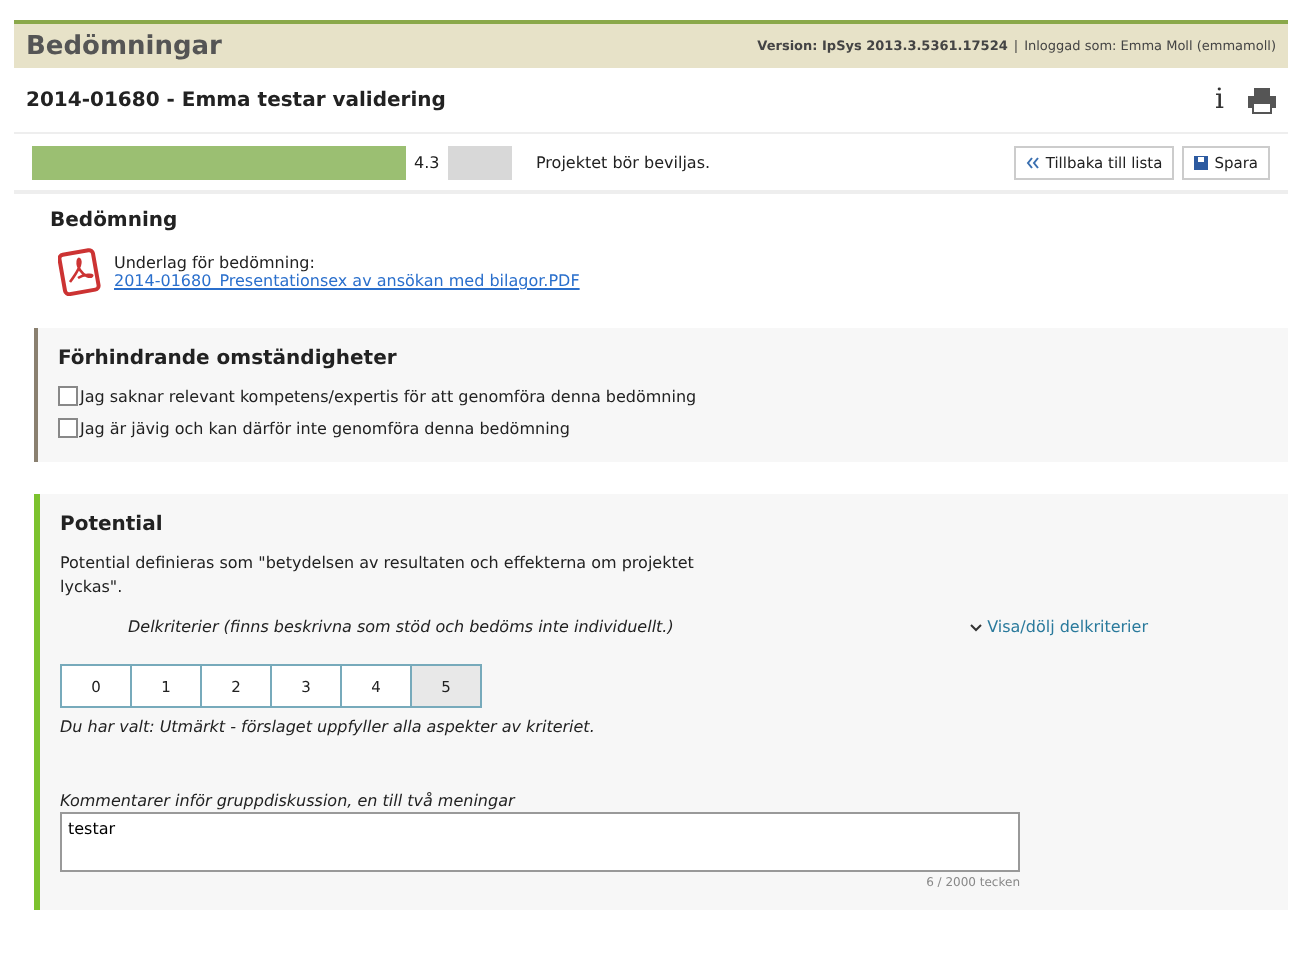 Image resolution: width=1302 pixels, height=976 pixels. Describe the element at coordinates (112, 525) in the screenshot. I see `section-title: Potential` at that location.